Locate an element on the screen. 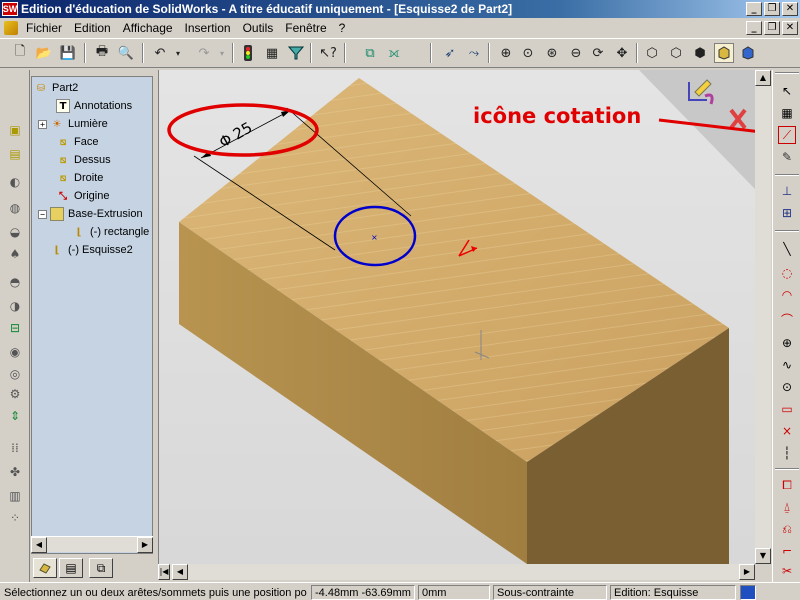  tree-item-origine: ⤡ Origine is located at coordinates (82, 196).